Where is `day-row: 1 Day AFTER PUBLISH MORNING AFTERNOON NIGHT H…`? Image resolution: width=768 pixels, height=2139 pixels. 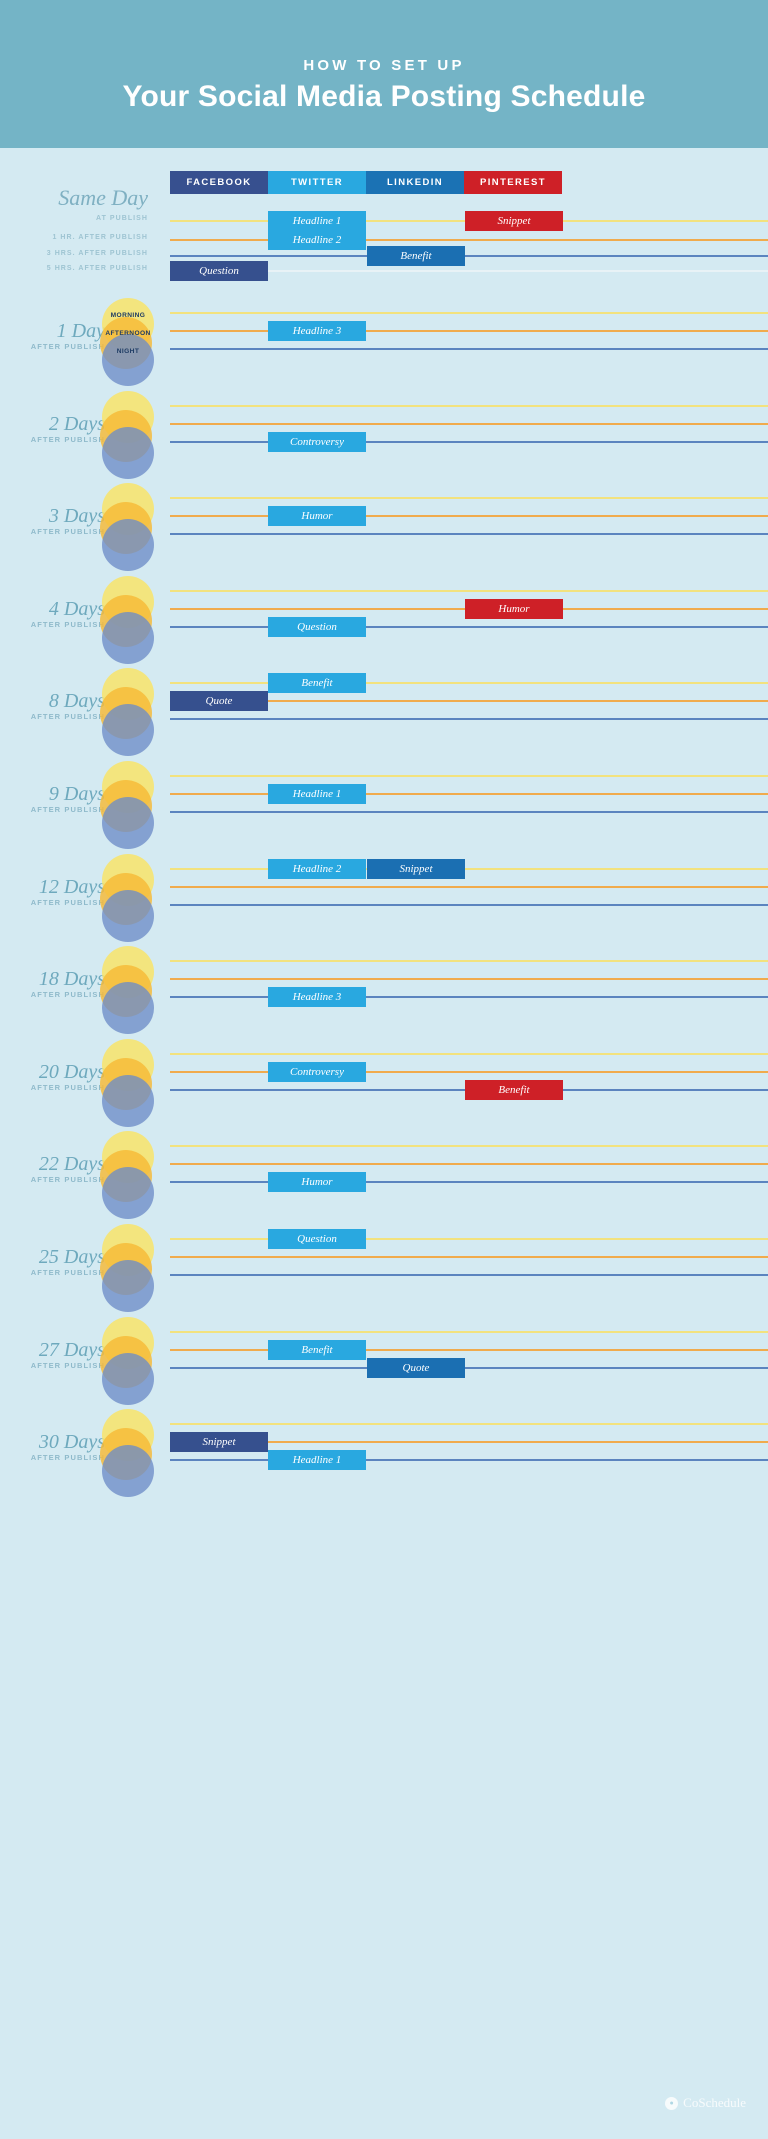 day-row: 1 Day AFTER PUBLISH MORNING AFTERNOON NIGHT H… is located at coordinates (384, 339).